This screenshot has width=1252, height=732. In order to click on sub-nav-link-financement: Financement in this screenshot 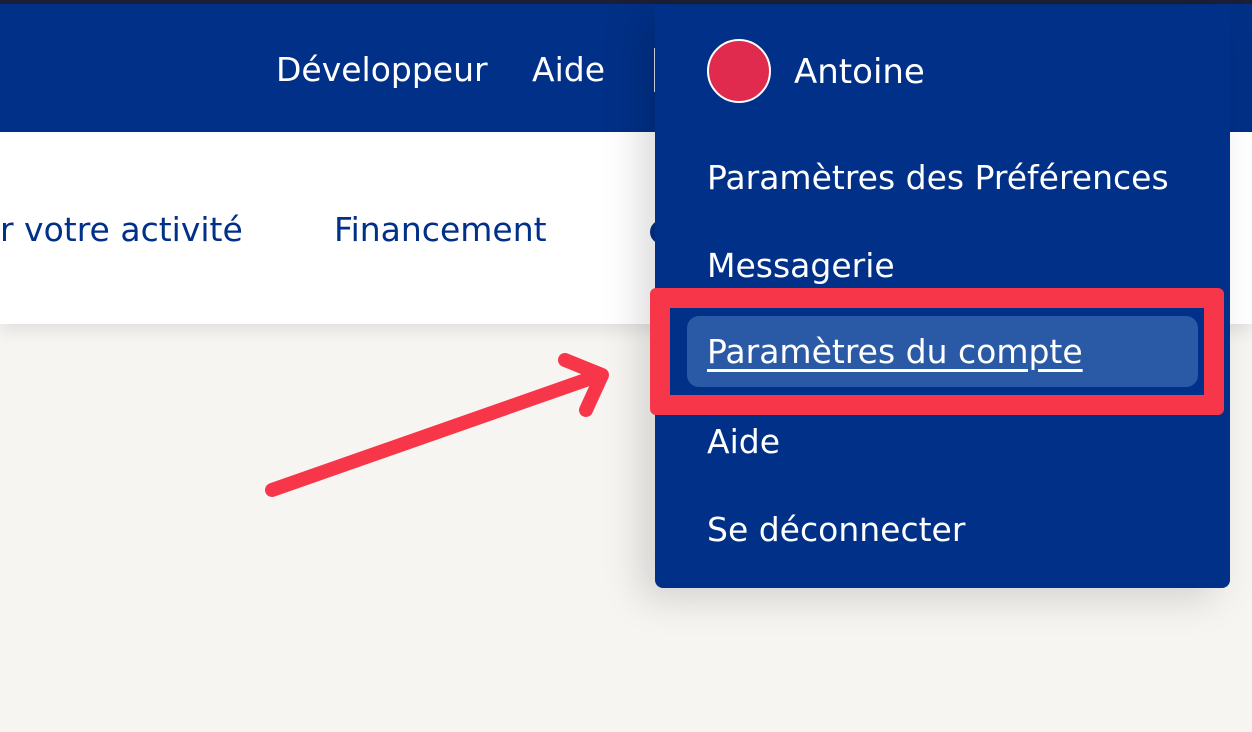, I will do `click(440, 230)`.